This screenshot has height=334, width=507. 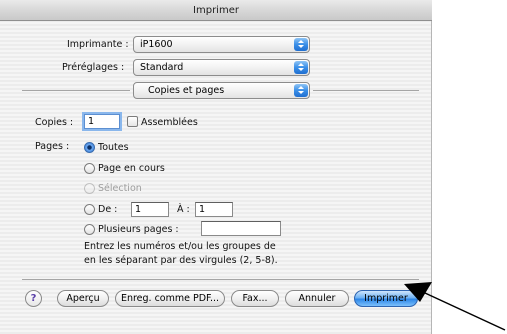 I want to click on arrow-annotation-icon, so click(x=455, y=306).